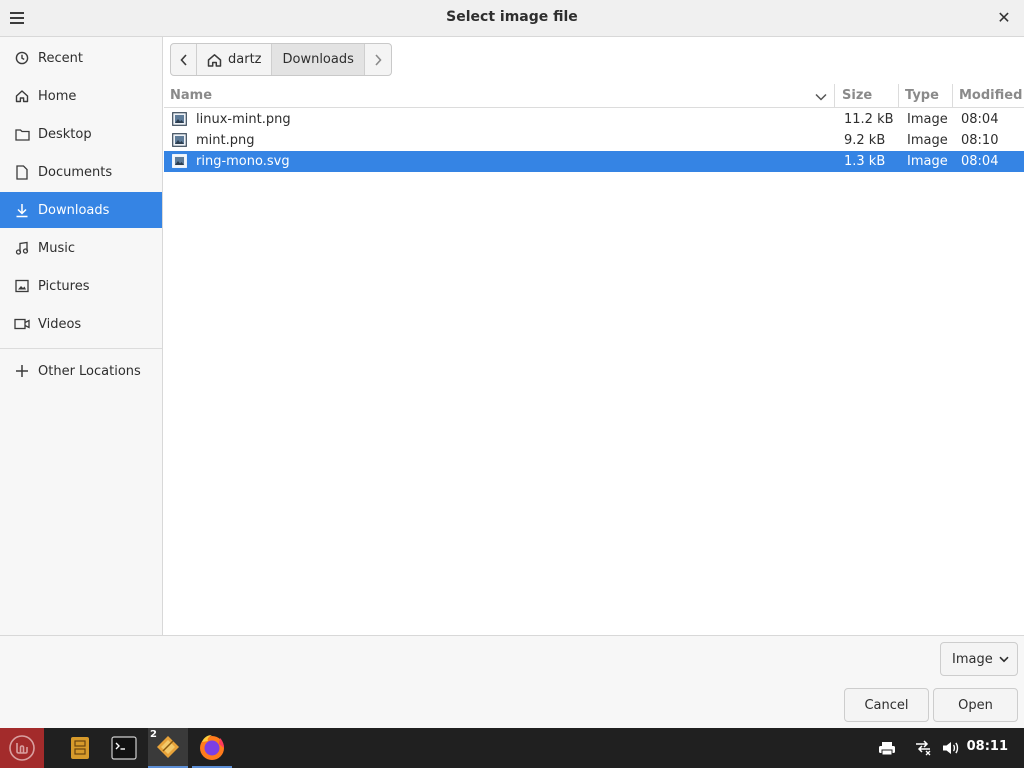 The height and width of the screenshot is (768, 1024). What do you see at coordinates (245, 59) in the screenshot?
I see `path-segment-label: dartz` at bounding box center [245, 59].